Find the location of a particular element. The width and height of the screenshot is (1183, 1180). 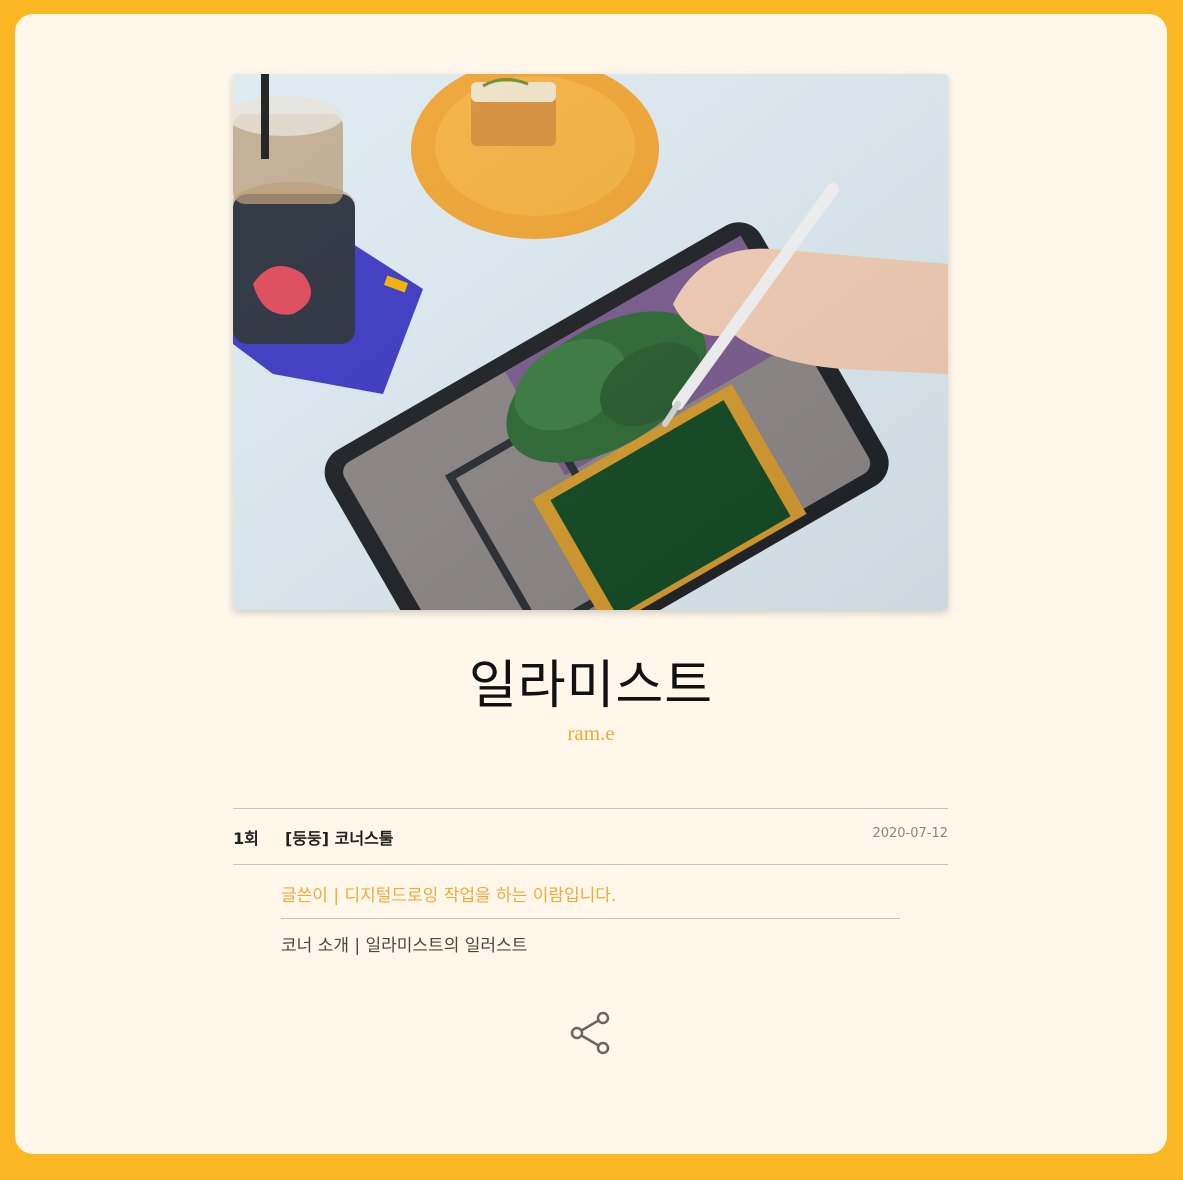

author-name: ram.e is located at coordinates (591, 733).